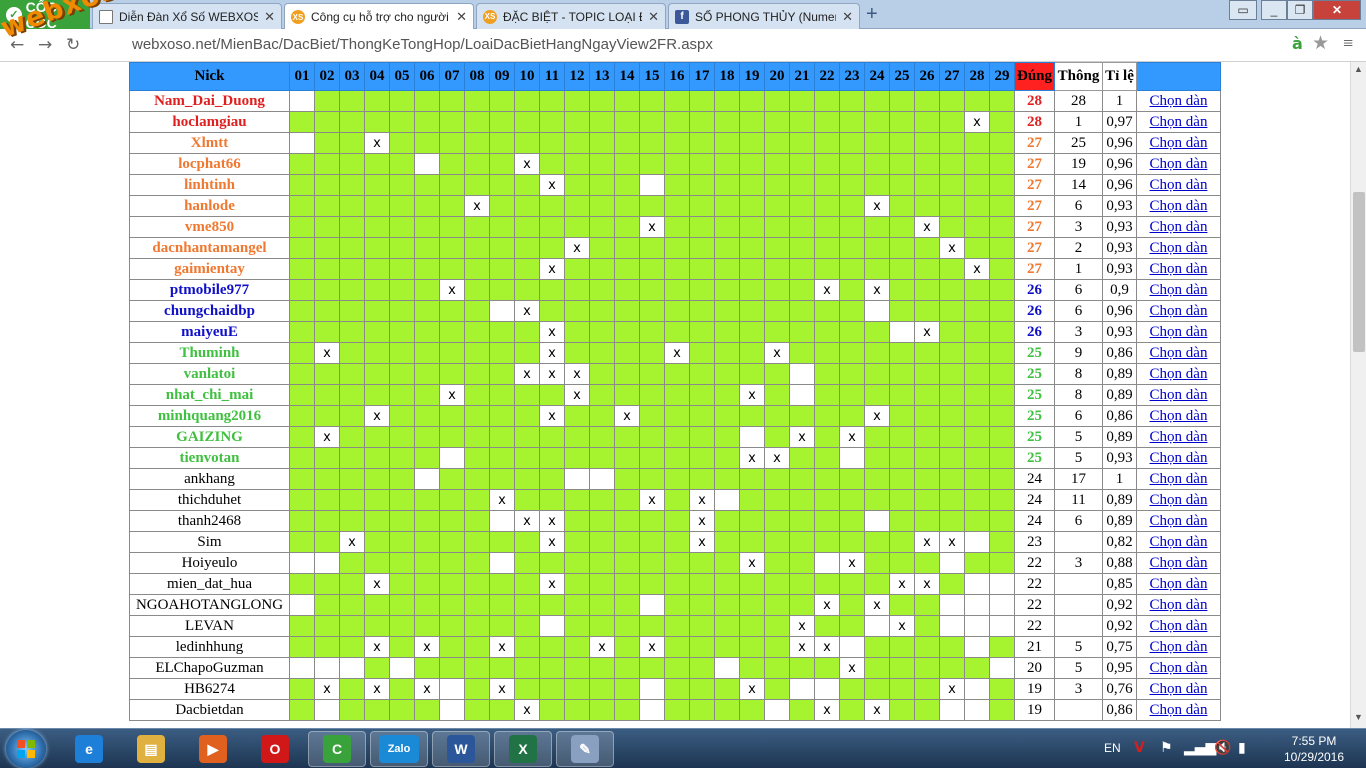 The width and height of the screenshot is (1366, 768). What do you see at coordinates (1337, 10) in the screenshot?
I see `close-window-button: ✕` at bounding box center [1337, 10].